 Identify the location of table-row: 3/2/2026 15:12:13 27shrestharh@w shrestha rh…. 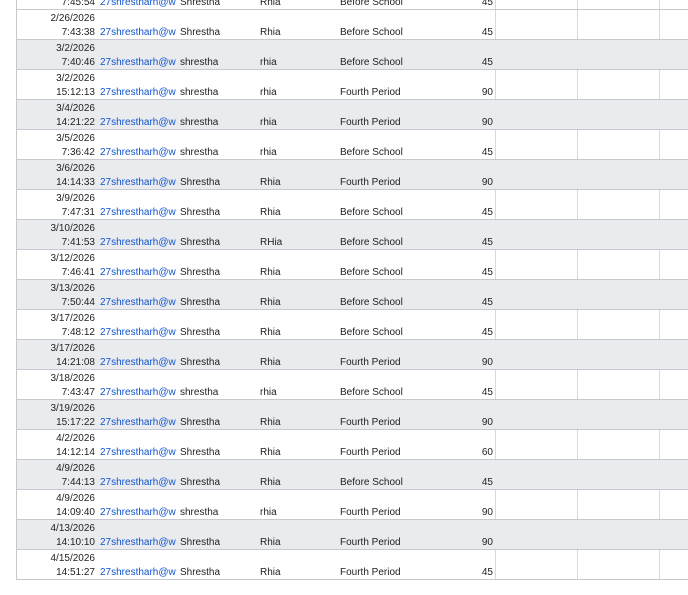
(352, 85).